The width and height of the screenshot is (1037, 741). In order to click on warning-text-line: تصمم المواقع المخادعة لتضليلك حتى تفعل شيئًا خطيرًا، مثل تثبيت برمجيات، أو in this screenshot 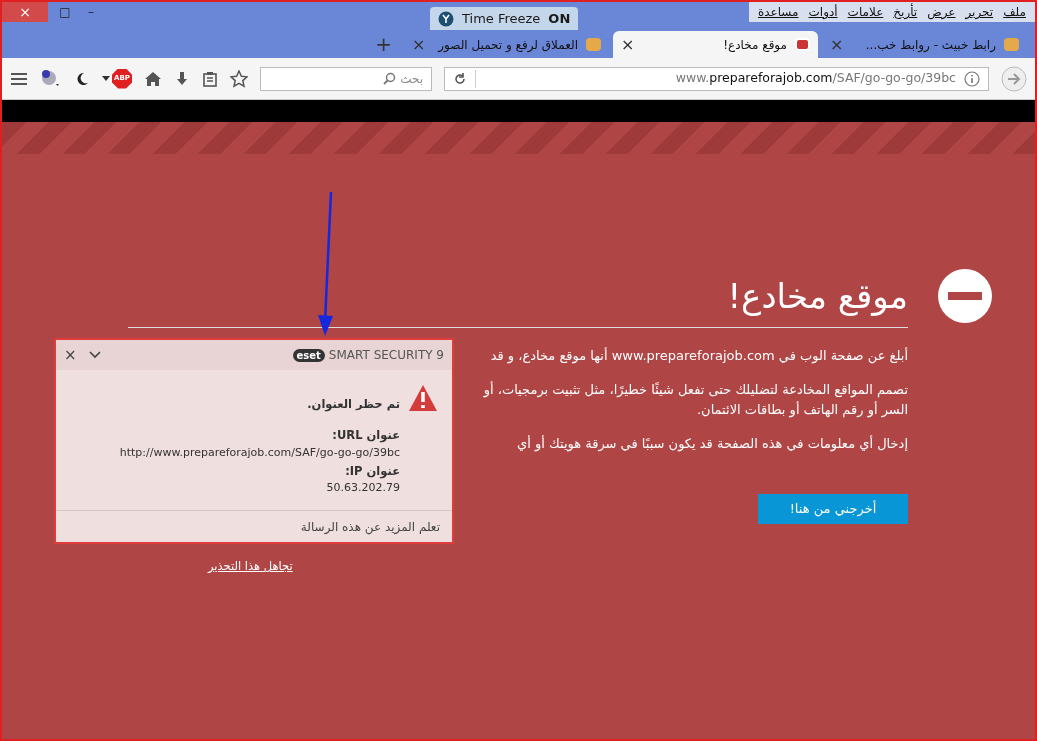, I will do `click(695, 390)`.